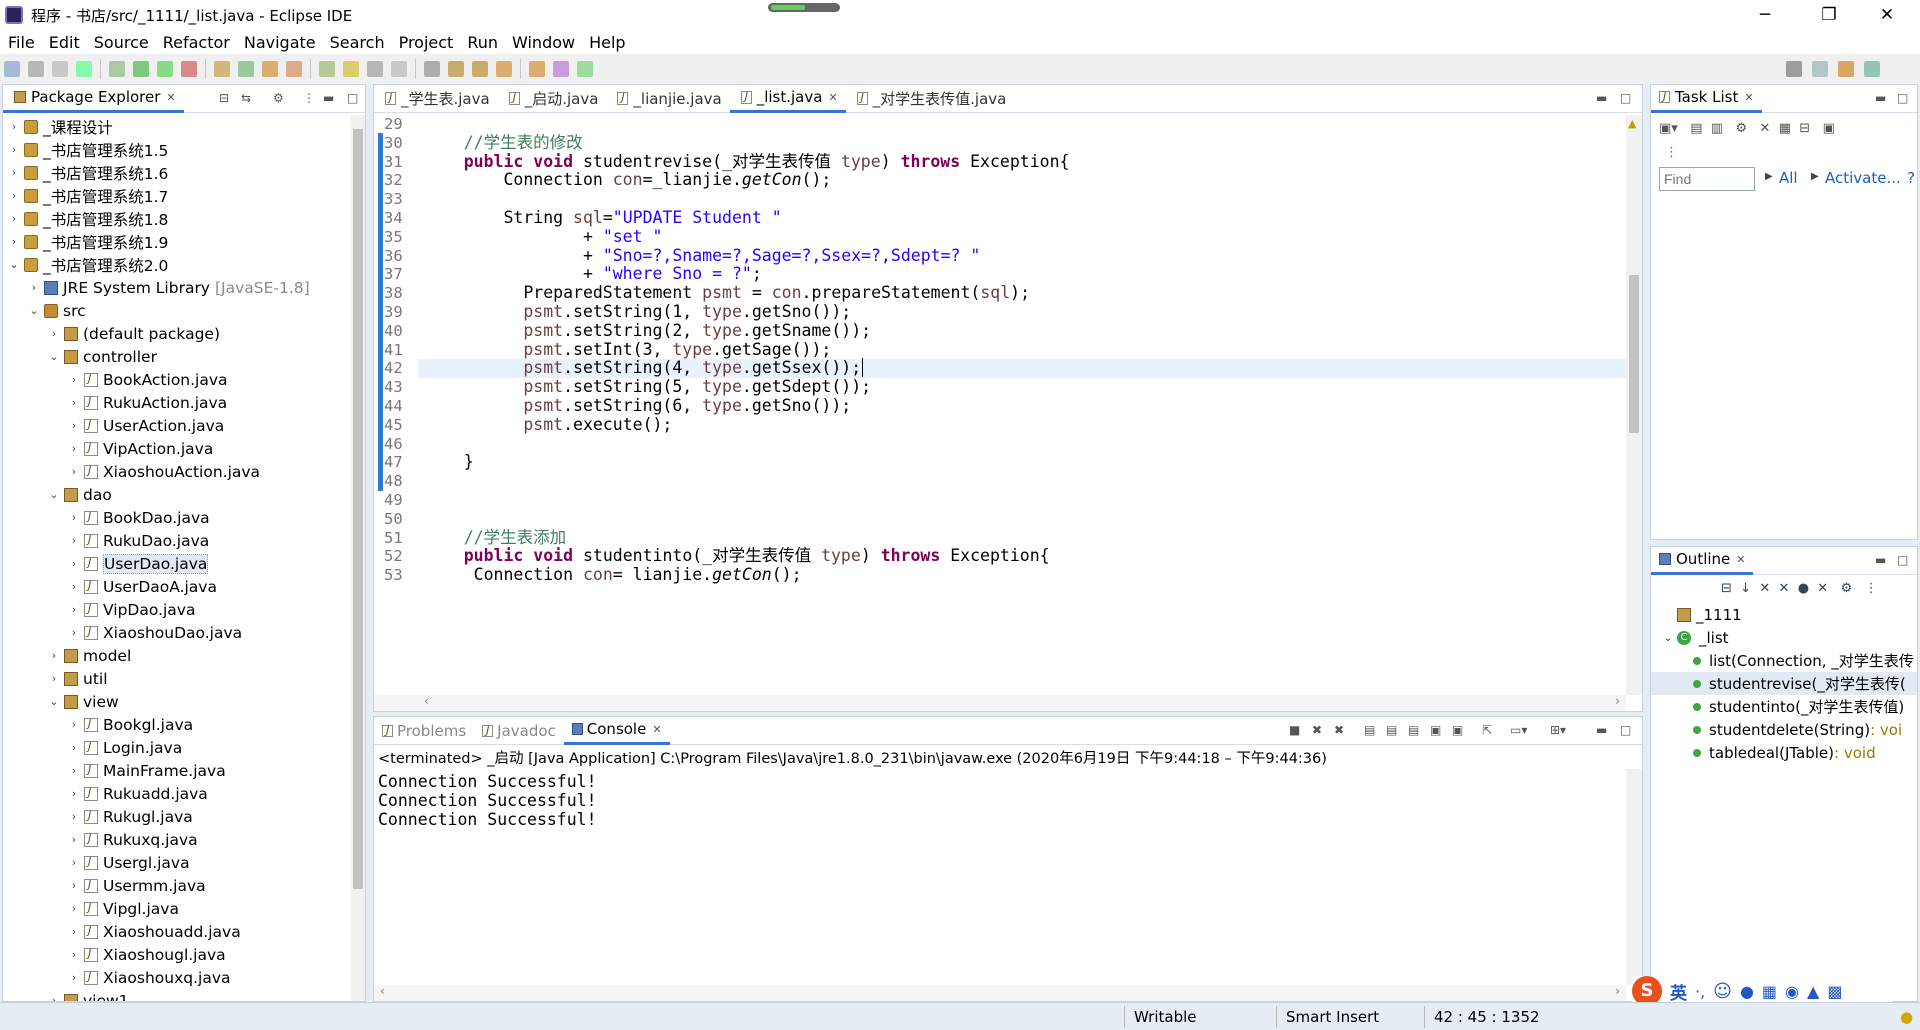 This screenshot has width=1920, height=1030. Describe the element at coordinates (177, 241) in the screenshot. I see `tree-item: › _书店管理系统1.9` at that location.